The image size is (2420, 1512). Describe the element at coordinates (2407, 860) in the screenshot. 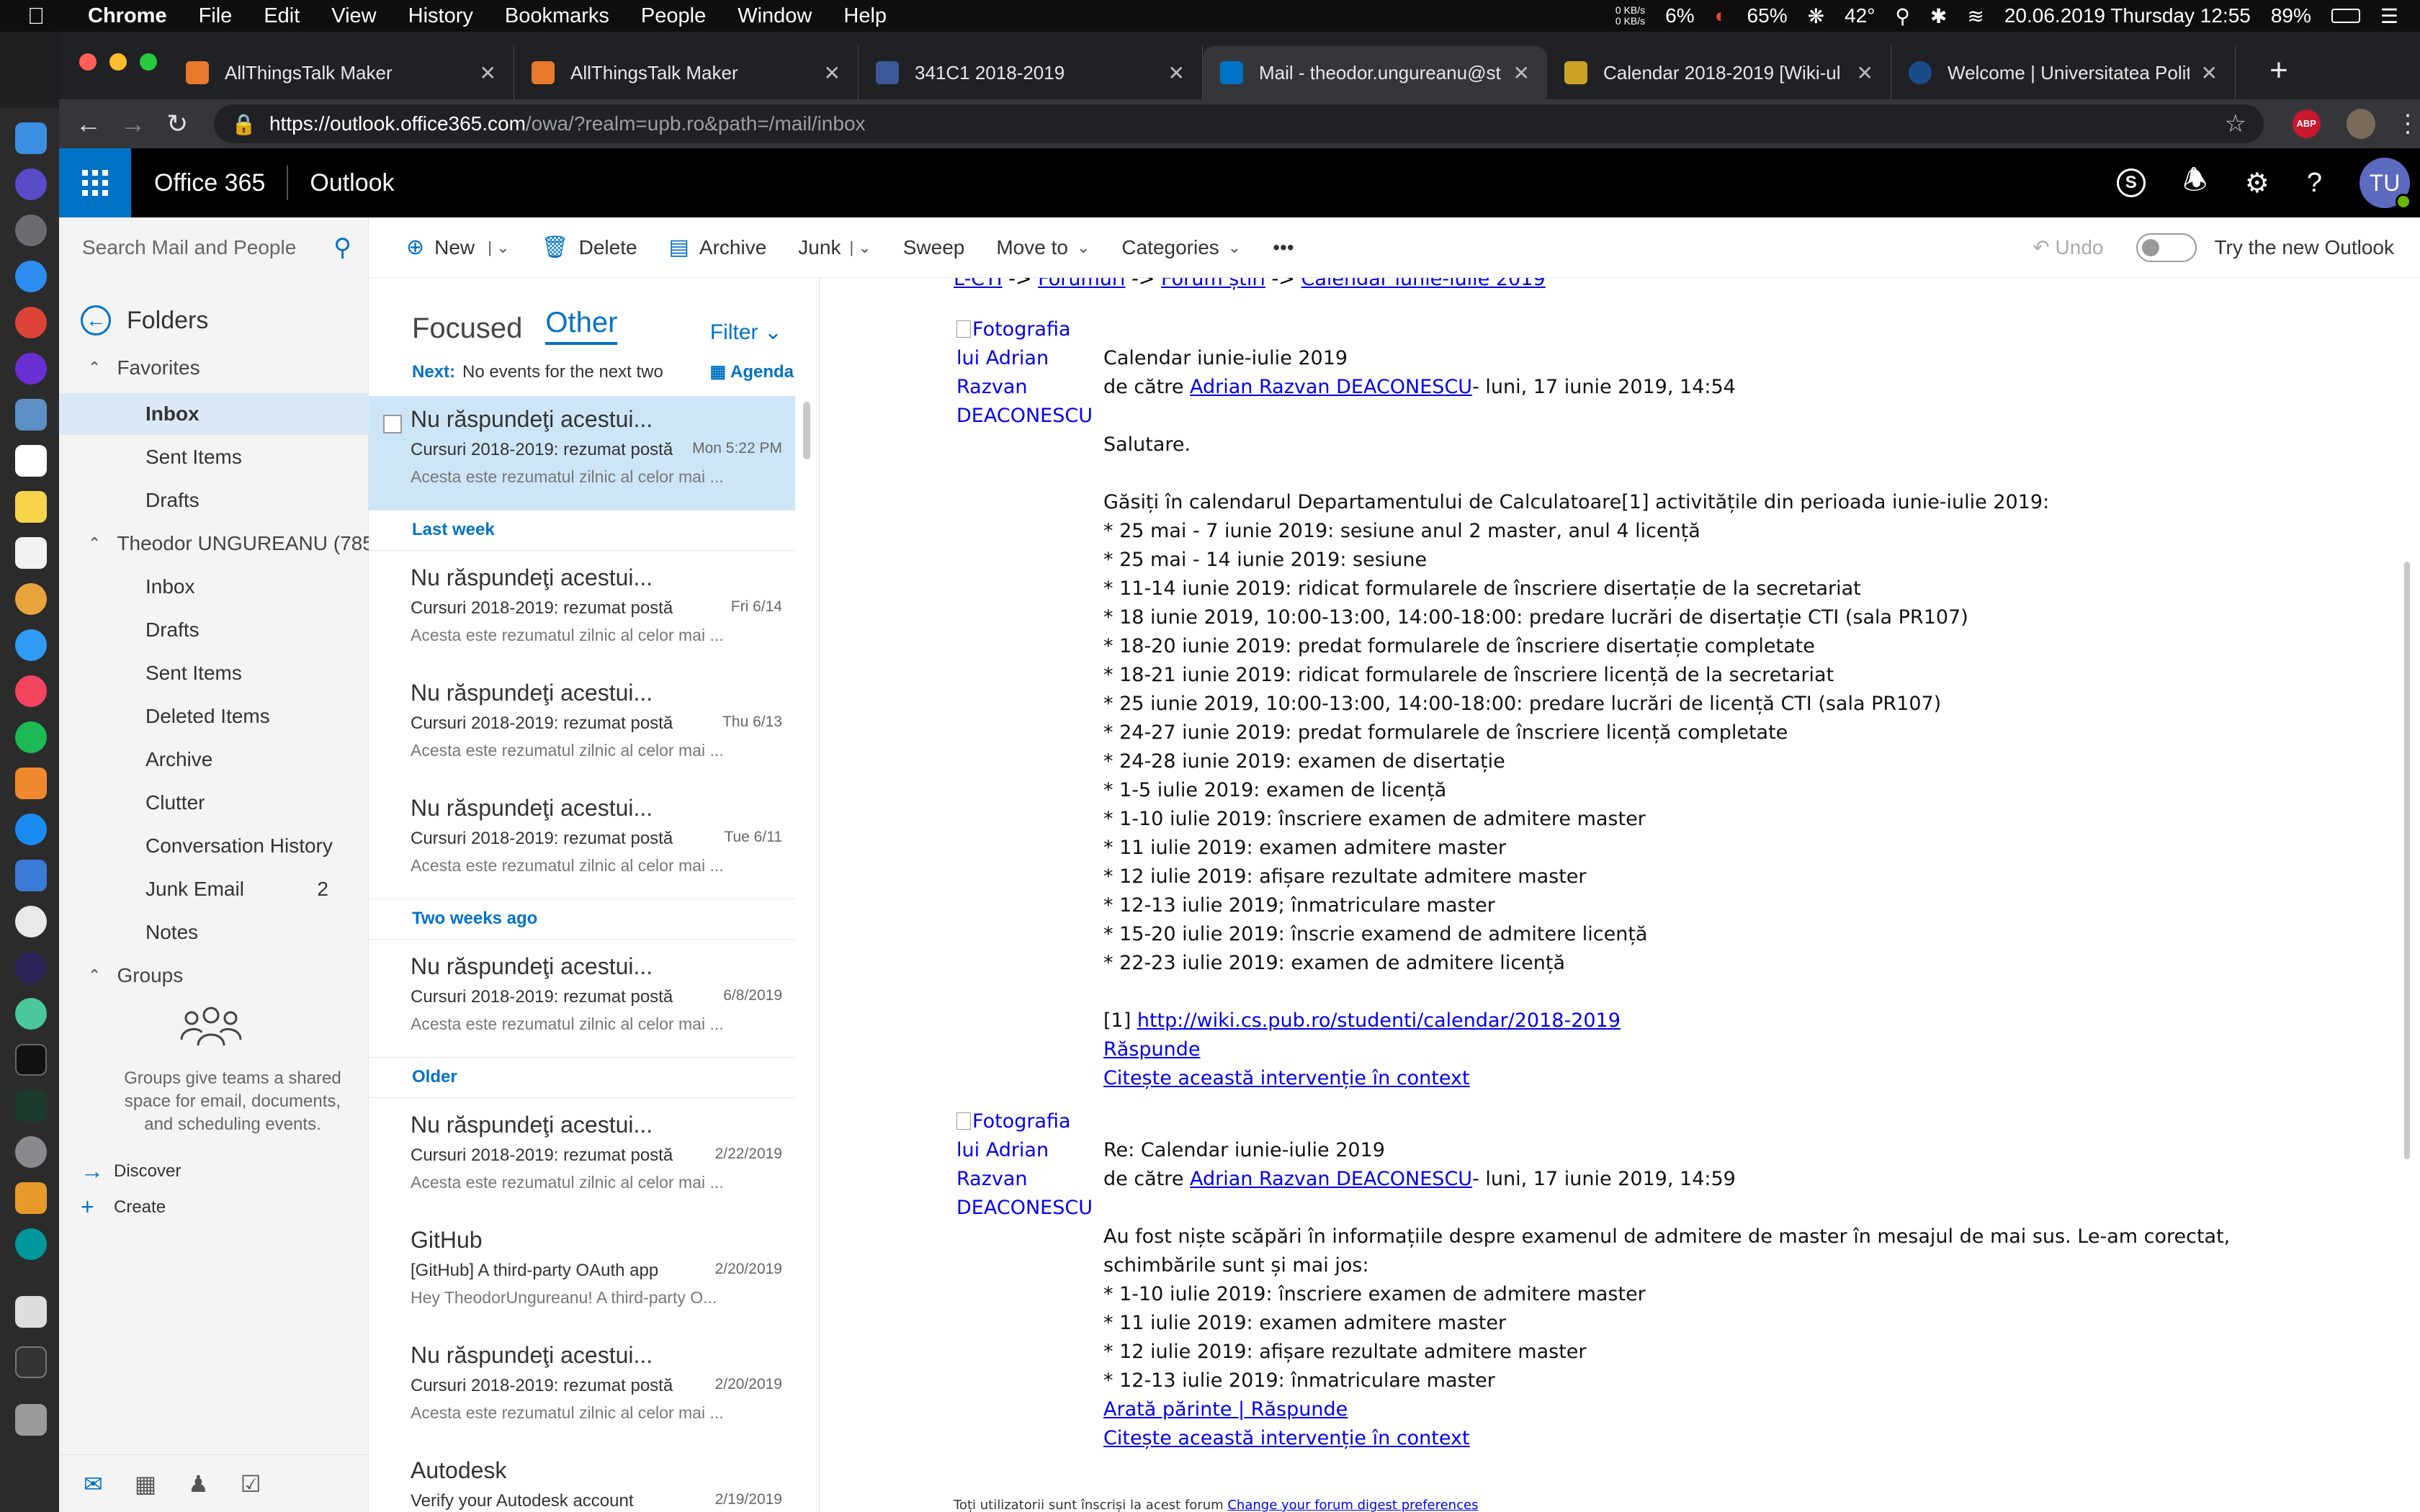

I see `reading-scrollbar` at that location.